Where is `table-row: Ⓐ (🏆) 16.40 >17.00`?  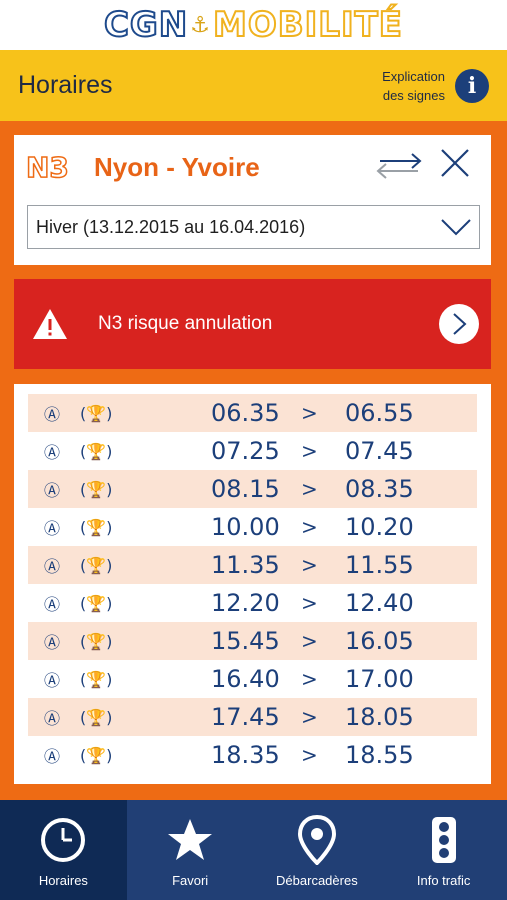
table-row: Ⓐ (🏆) 16.40 >17.00 is located at coordinates (252, 679).